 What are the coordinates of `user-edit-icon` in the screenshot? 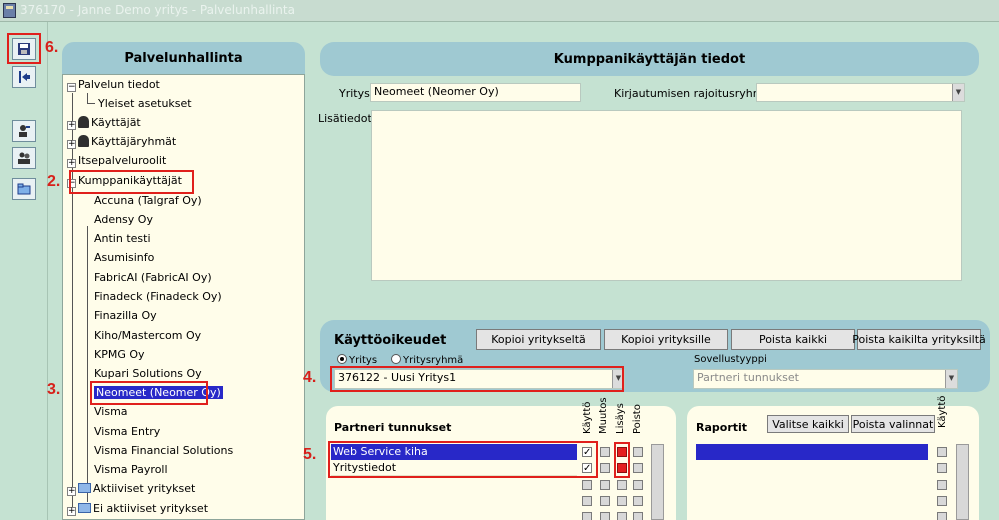 It's located at (24, 131).